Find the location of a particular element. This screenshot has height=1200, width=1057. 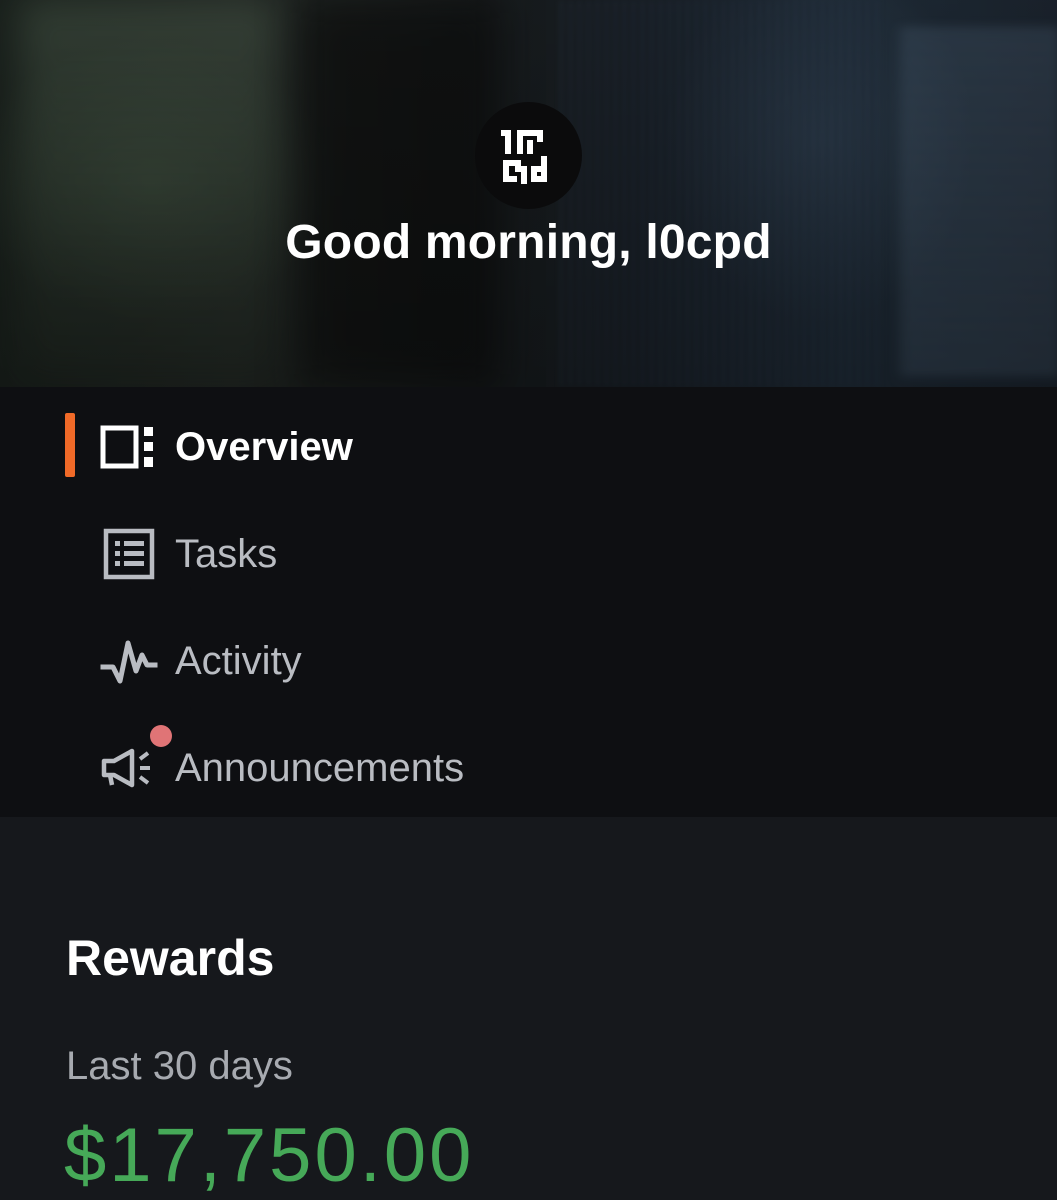

nav-item-activity: Activity is located at coordinates (528, 661).